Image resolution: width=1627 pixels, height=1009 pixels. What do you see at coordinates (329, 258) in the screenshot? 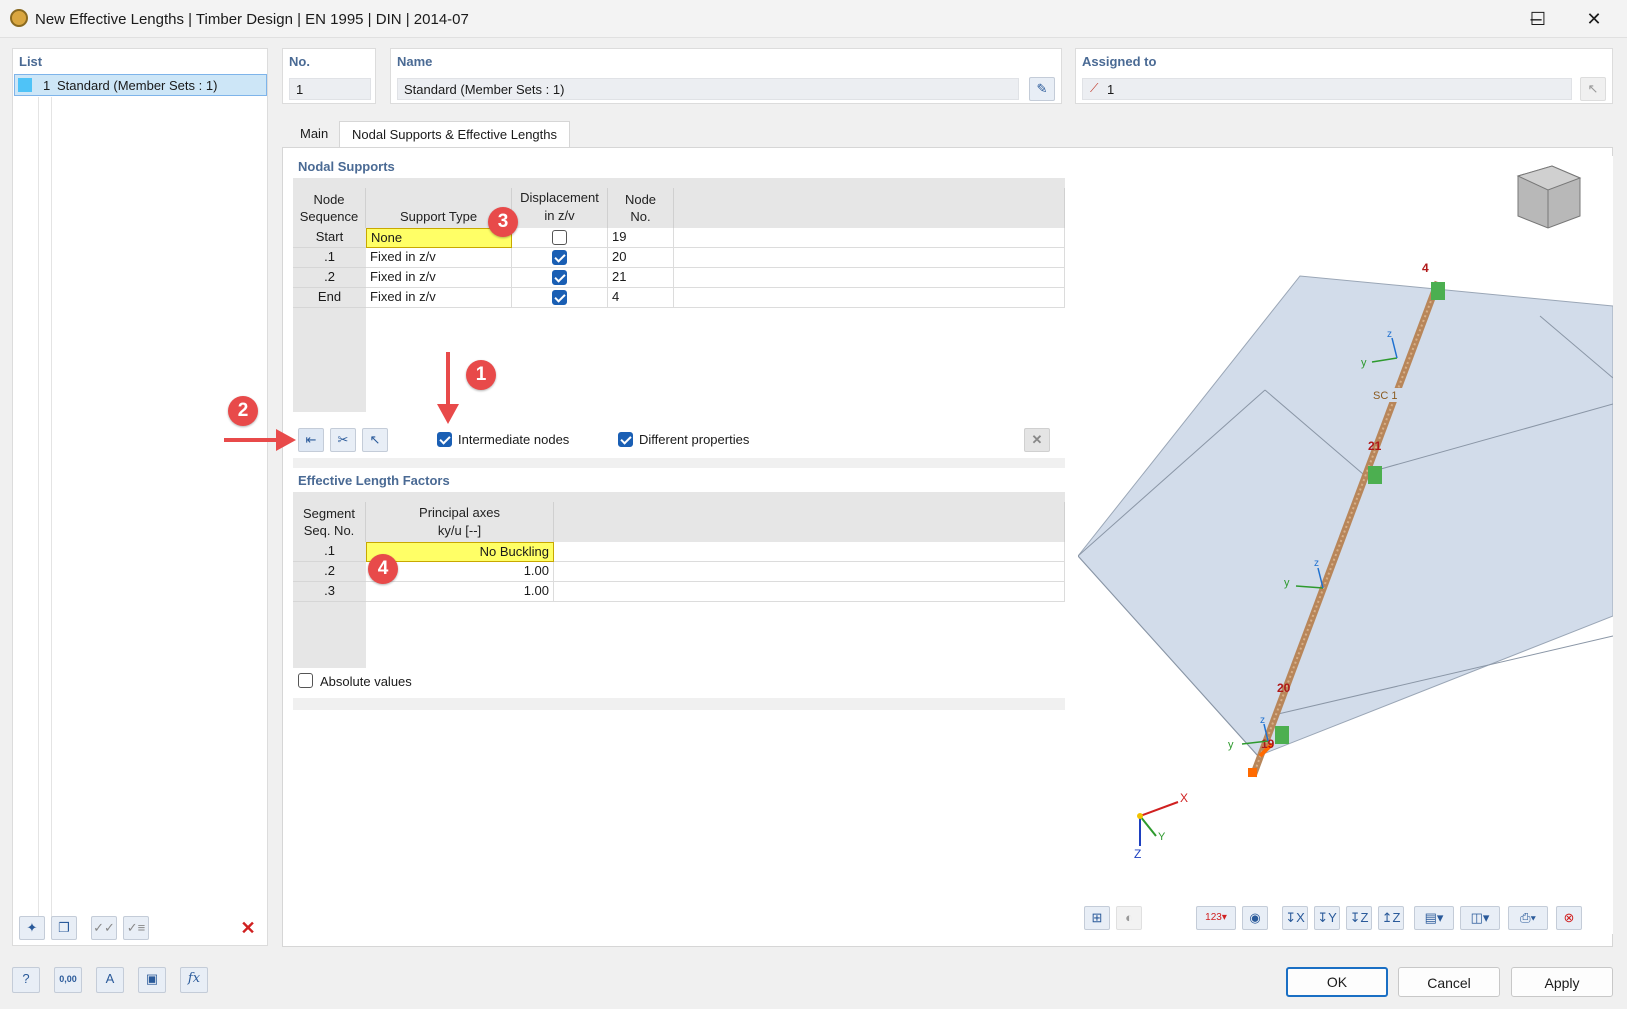
I see `row-sequence: .1` at bounding box center [329, 258].